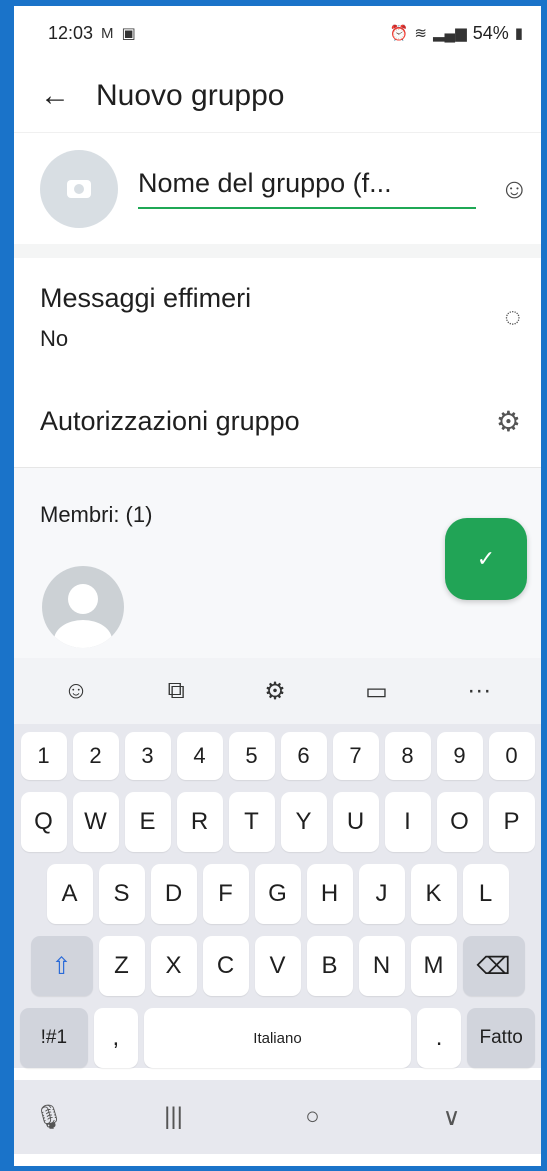 The width and height of the screenshot is (547, 1171). What do you see at coordinates (493, 966) in the screenshot?
I see `backspace-key: ⌫` at bounding box center [493, 966].